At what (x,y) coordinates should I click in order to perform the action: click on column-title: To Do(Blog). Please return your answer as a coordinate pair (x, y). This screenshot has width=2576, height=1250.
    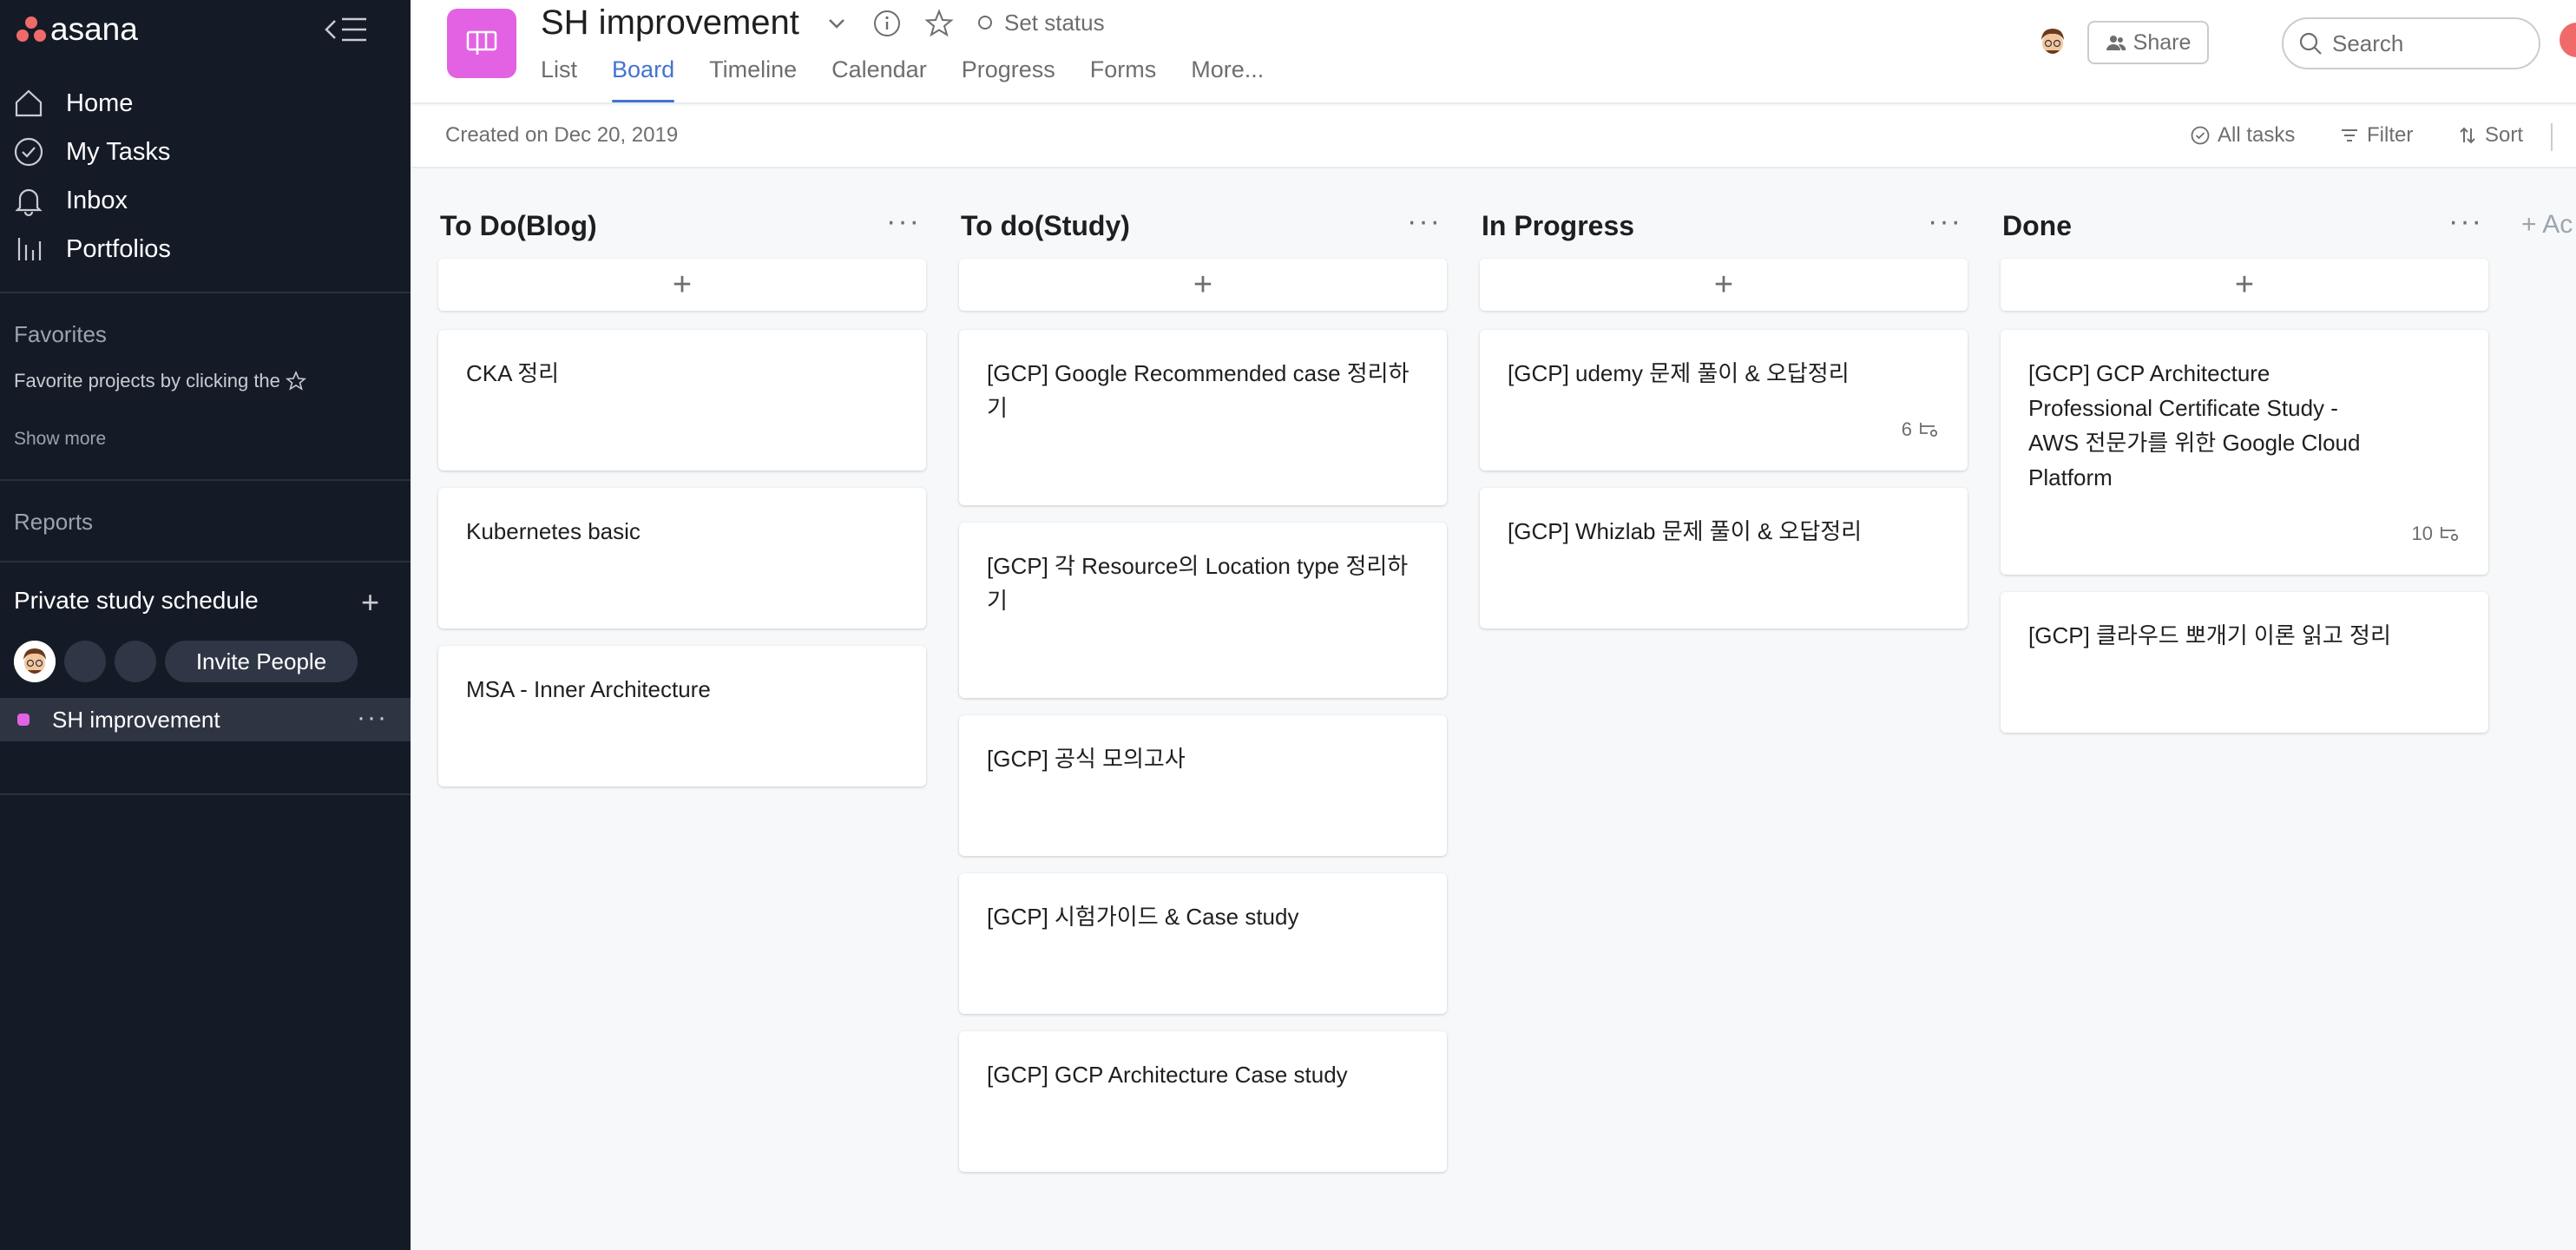
    Looking at the image, I should click on (518, 226).